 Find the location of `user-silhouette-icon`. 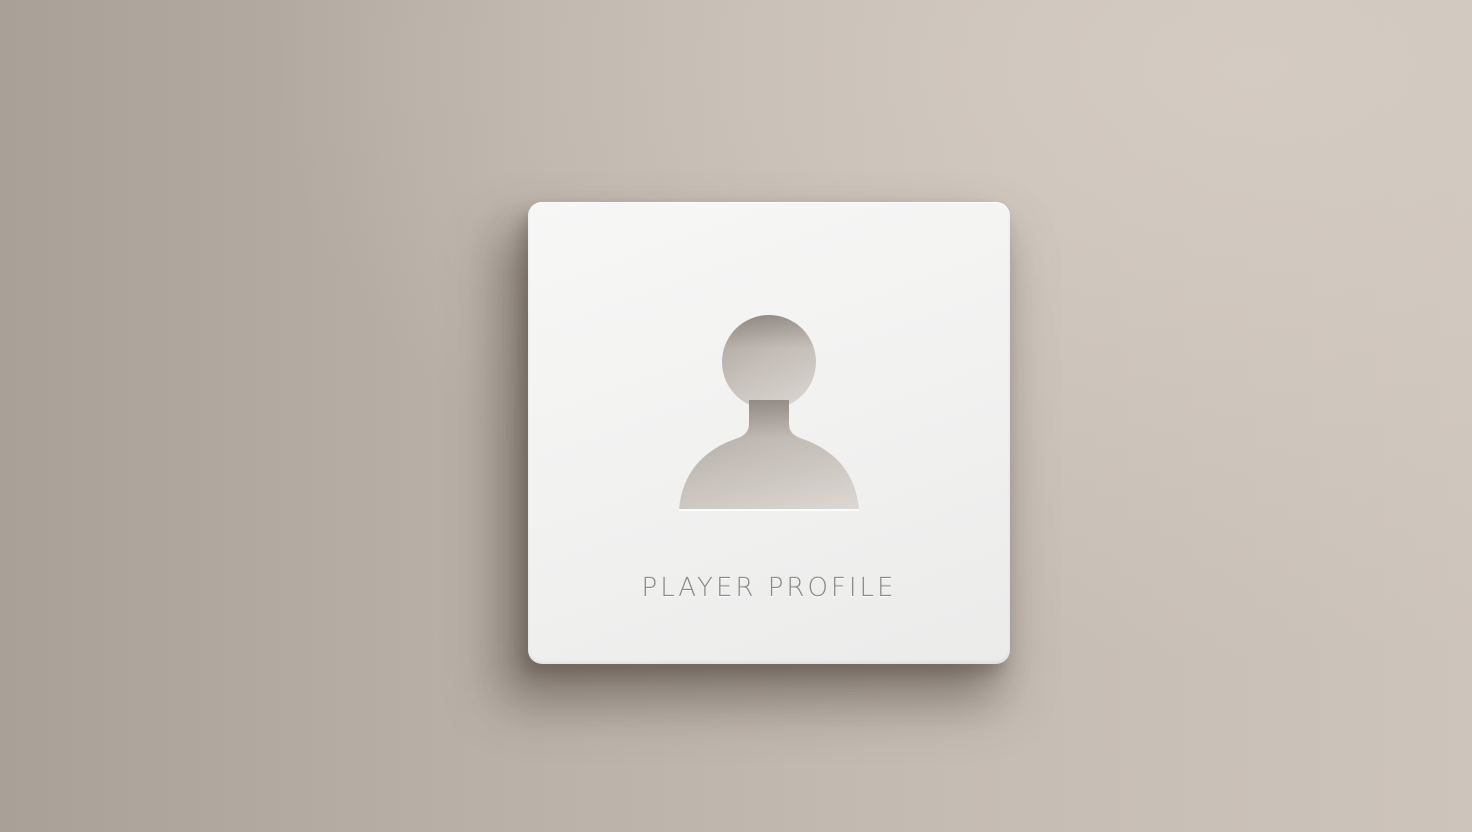

user-silhouette-icon is located at coordinates (769, 414).